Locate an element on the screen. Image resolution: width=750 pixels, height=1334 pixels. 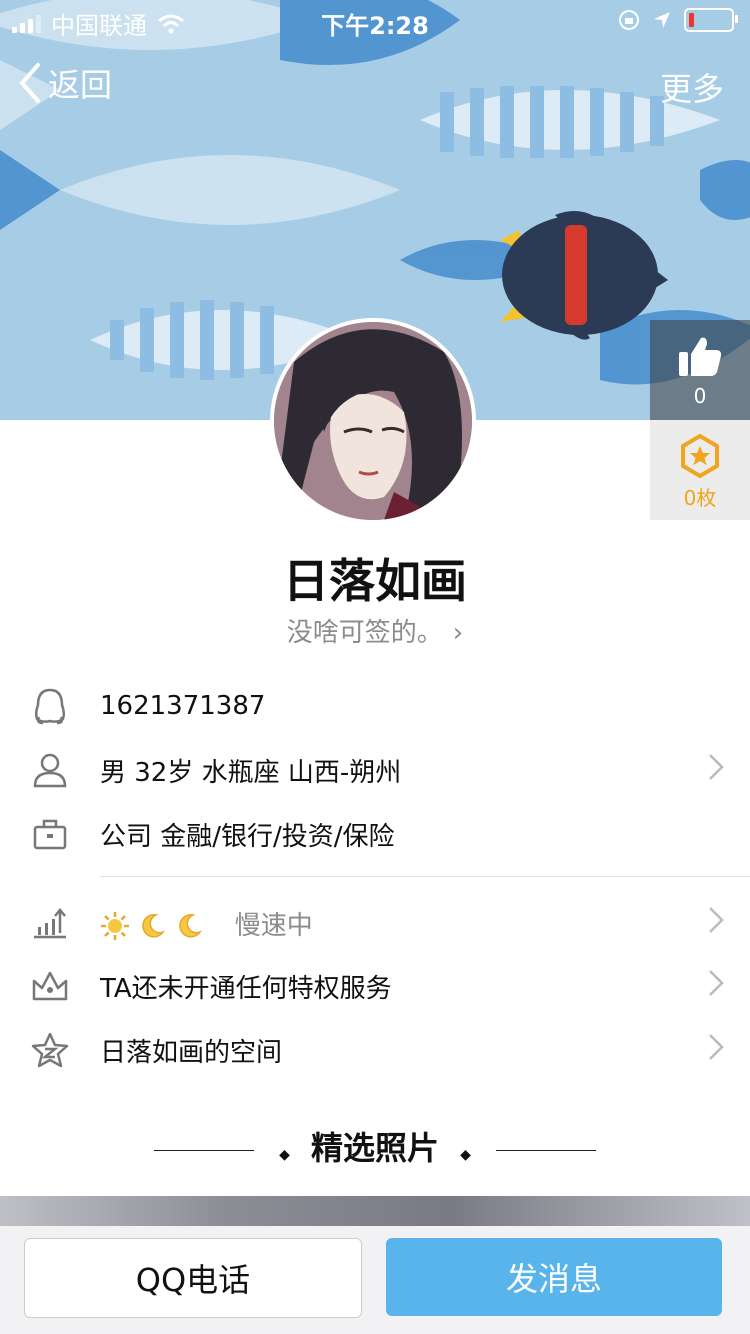
work-info-row: 公司 金融/银行/投资/保险 is located at coordinates (375, 834).